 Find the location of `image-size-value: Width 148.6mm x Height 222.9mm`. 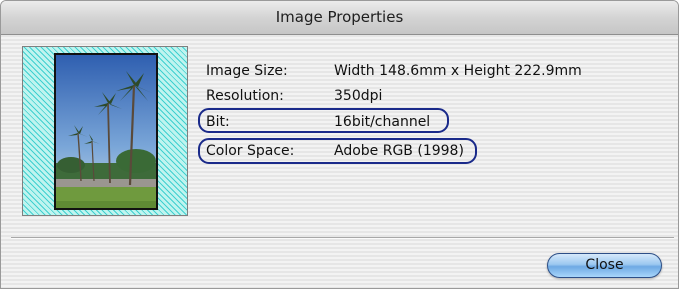

image-size-value: Width 148.6mm x Height 222.9mm is located at coordinates (458, 71).